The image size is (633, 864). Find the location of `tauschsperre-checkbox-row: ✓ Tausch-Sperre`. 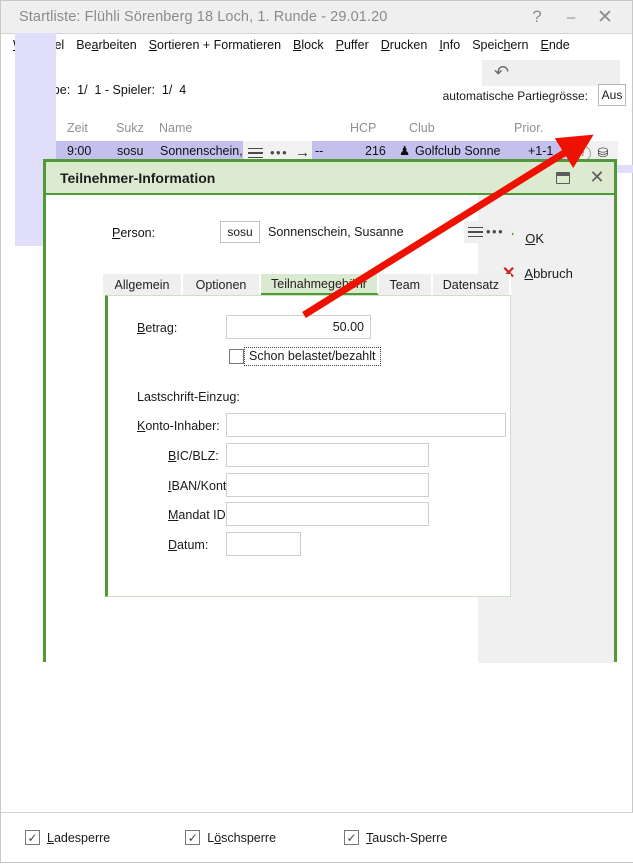

tauschsperre-checkbox-row: ✓ Tausch-Sperre is located at coordinates (395, 837).